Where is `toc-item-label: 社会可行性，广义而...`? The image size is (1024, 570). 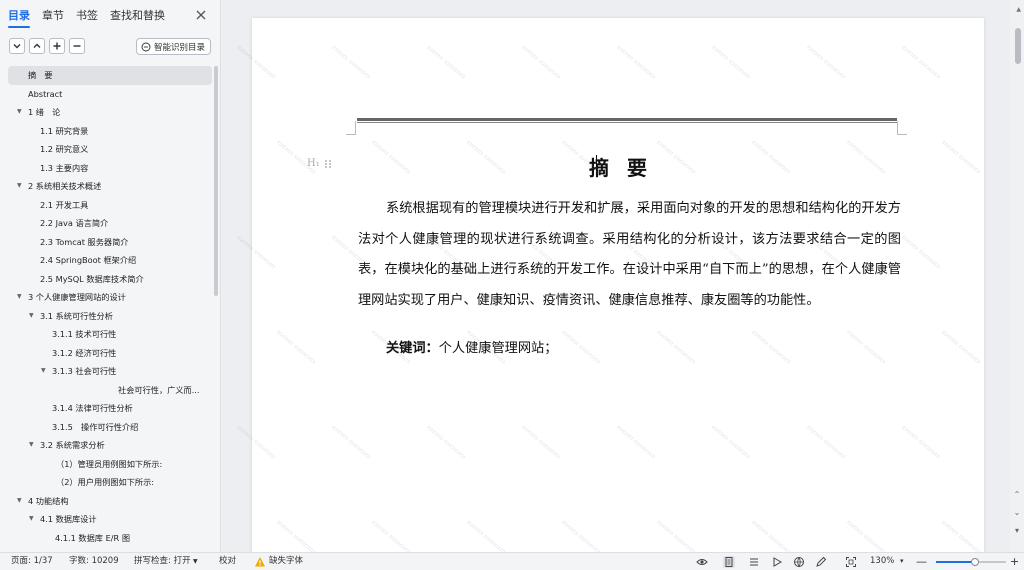
toc-item-label: 社会可行性，广义而... is located at coordinates (159, 389).